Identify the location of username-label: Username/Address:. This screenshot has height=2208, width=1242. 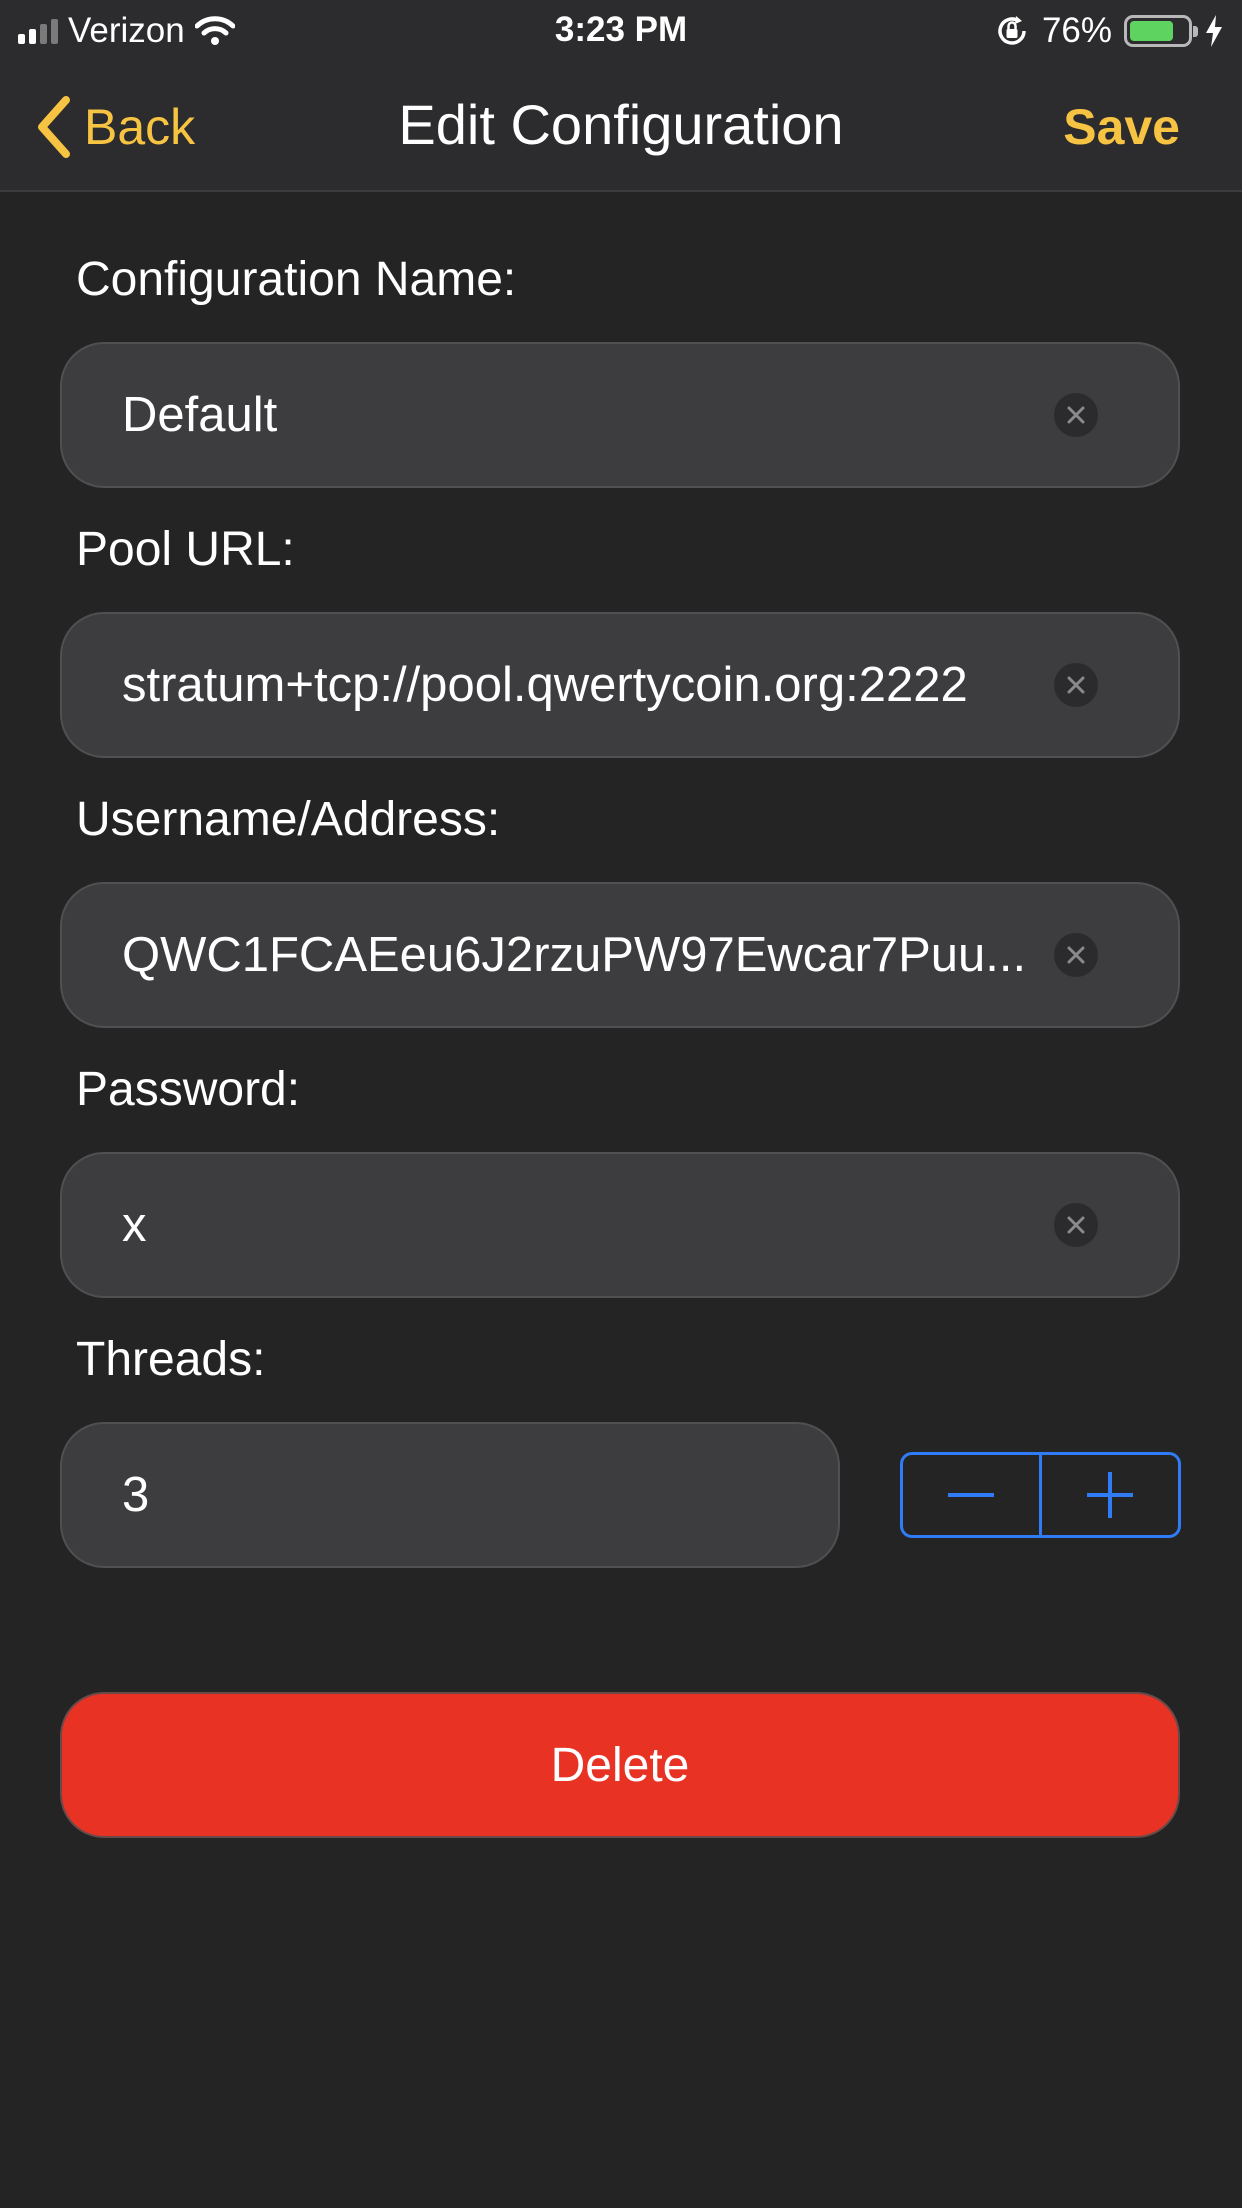
(288, 819).